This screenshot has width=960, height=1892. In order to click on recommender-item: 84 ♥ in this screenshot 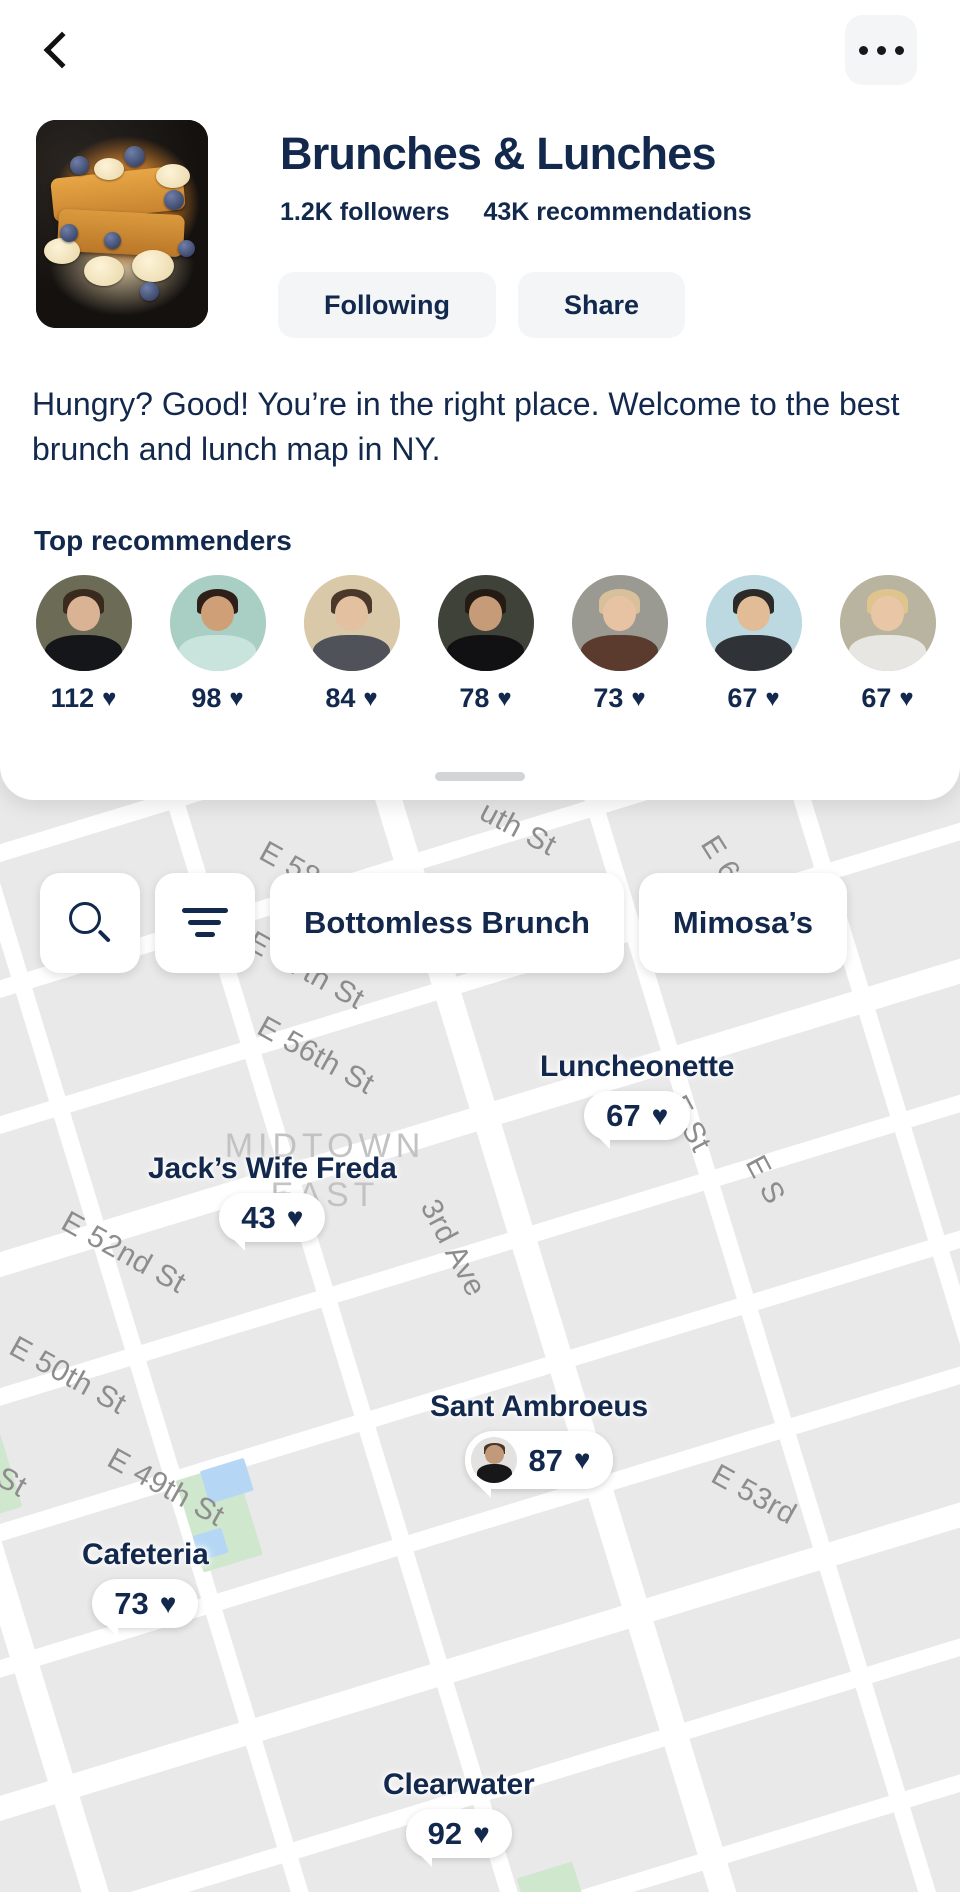, I will do `click(351, 644)`.